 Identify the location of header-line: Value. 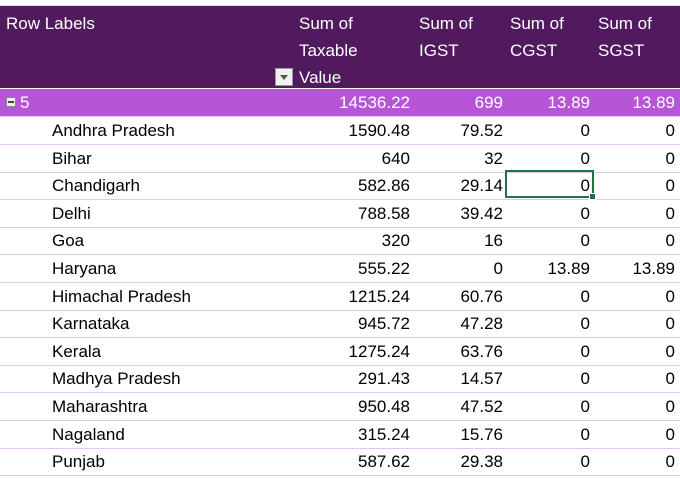
(320, 77).